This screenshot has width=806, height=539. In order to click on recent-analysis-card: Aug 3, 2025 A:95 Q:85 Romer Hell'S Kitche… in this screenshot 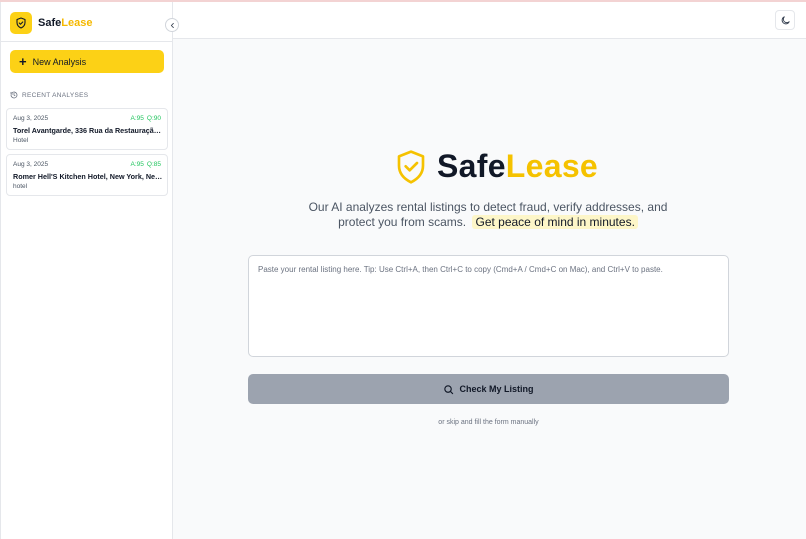, I will do `click(87, 175)`.